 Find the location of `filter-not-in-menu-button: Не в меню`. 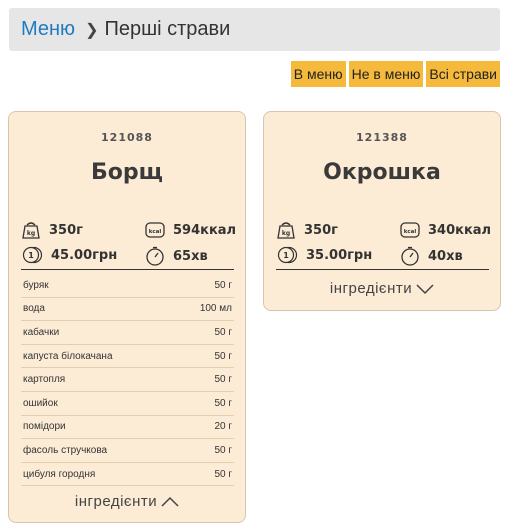

filter-not-in-menu-button: Не в меню is located at coordinates (386, 74).